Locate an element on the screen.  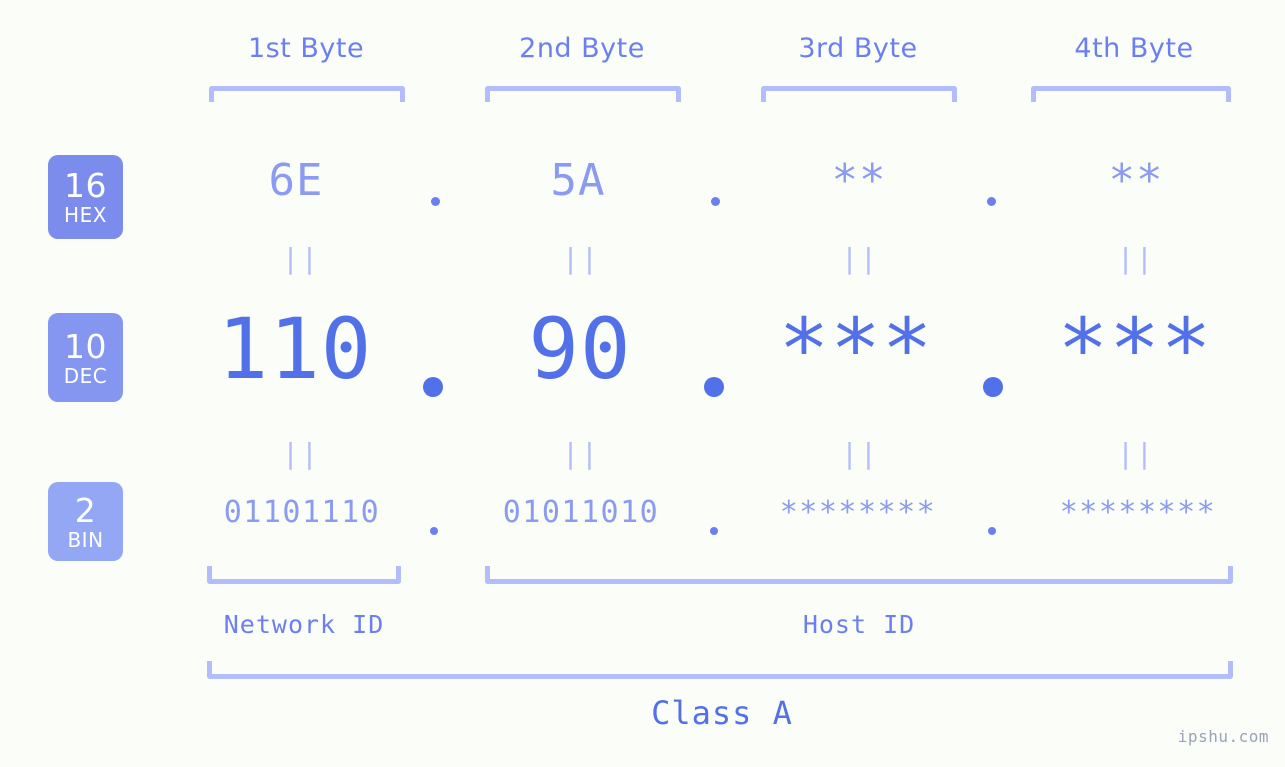
hex-byte-4: ** is located at coordinates (1136, 180).